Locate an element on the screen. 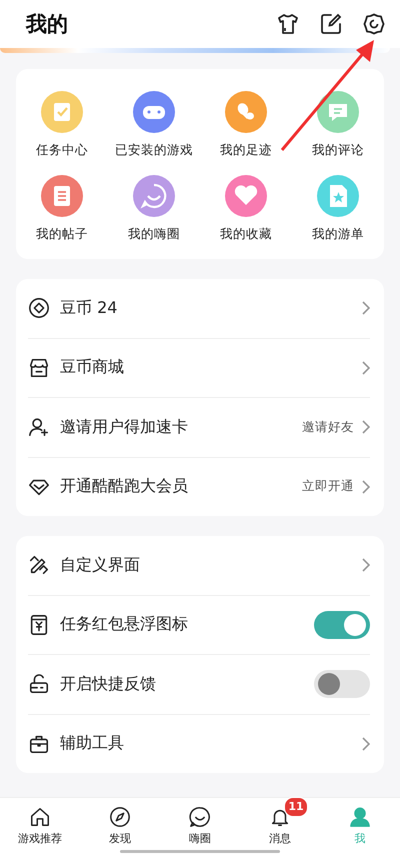  yen-card-icon is located at coordinates (39, 625).